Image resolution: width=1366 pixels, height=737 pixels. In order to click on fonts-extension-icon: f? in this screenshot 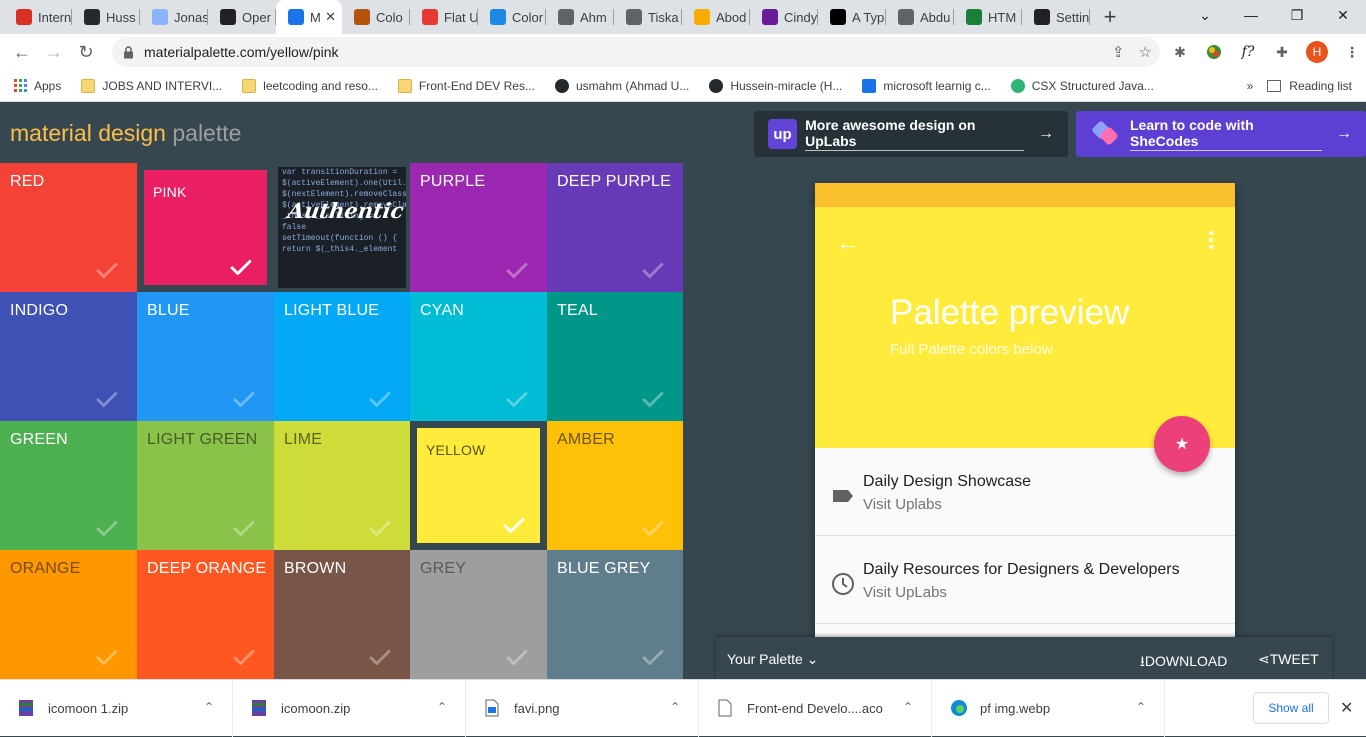, I will do `click(1248, 52)`.